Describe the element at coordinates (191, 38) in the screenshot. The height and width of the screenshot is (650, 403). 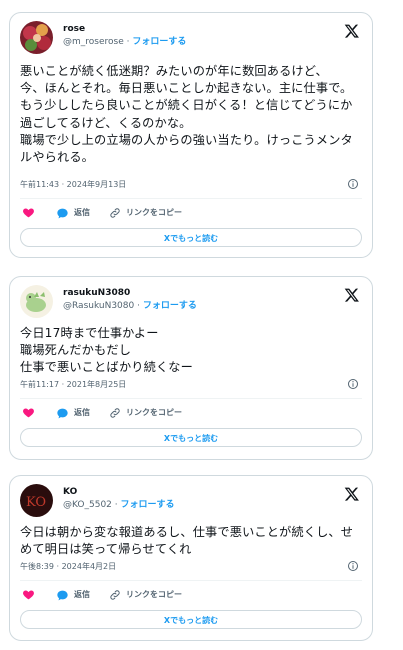
I see `tweet-header: rose @m_roserose · フォローする` at that location.